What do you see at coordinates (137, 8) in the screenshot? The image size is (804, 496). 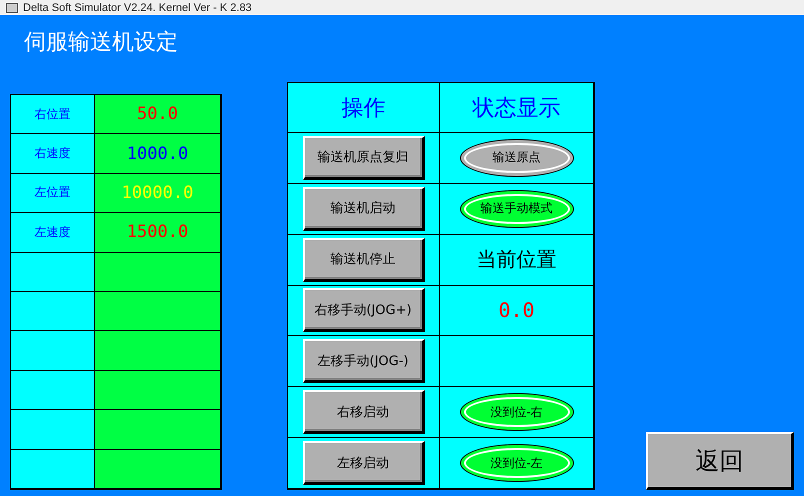 I see `window-title: Delta Soft Simulator V2.24. Kernel Ver - K 2.83` at bounding box center [137, 8].